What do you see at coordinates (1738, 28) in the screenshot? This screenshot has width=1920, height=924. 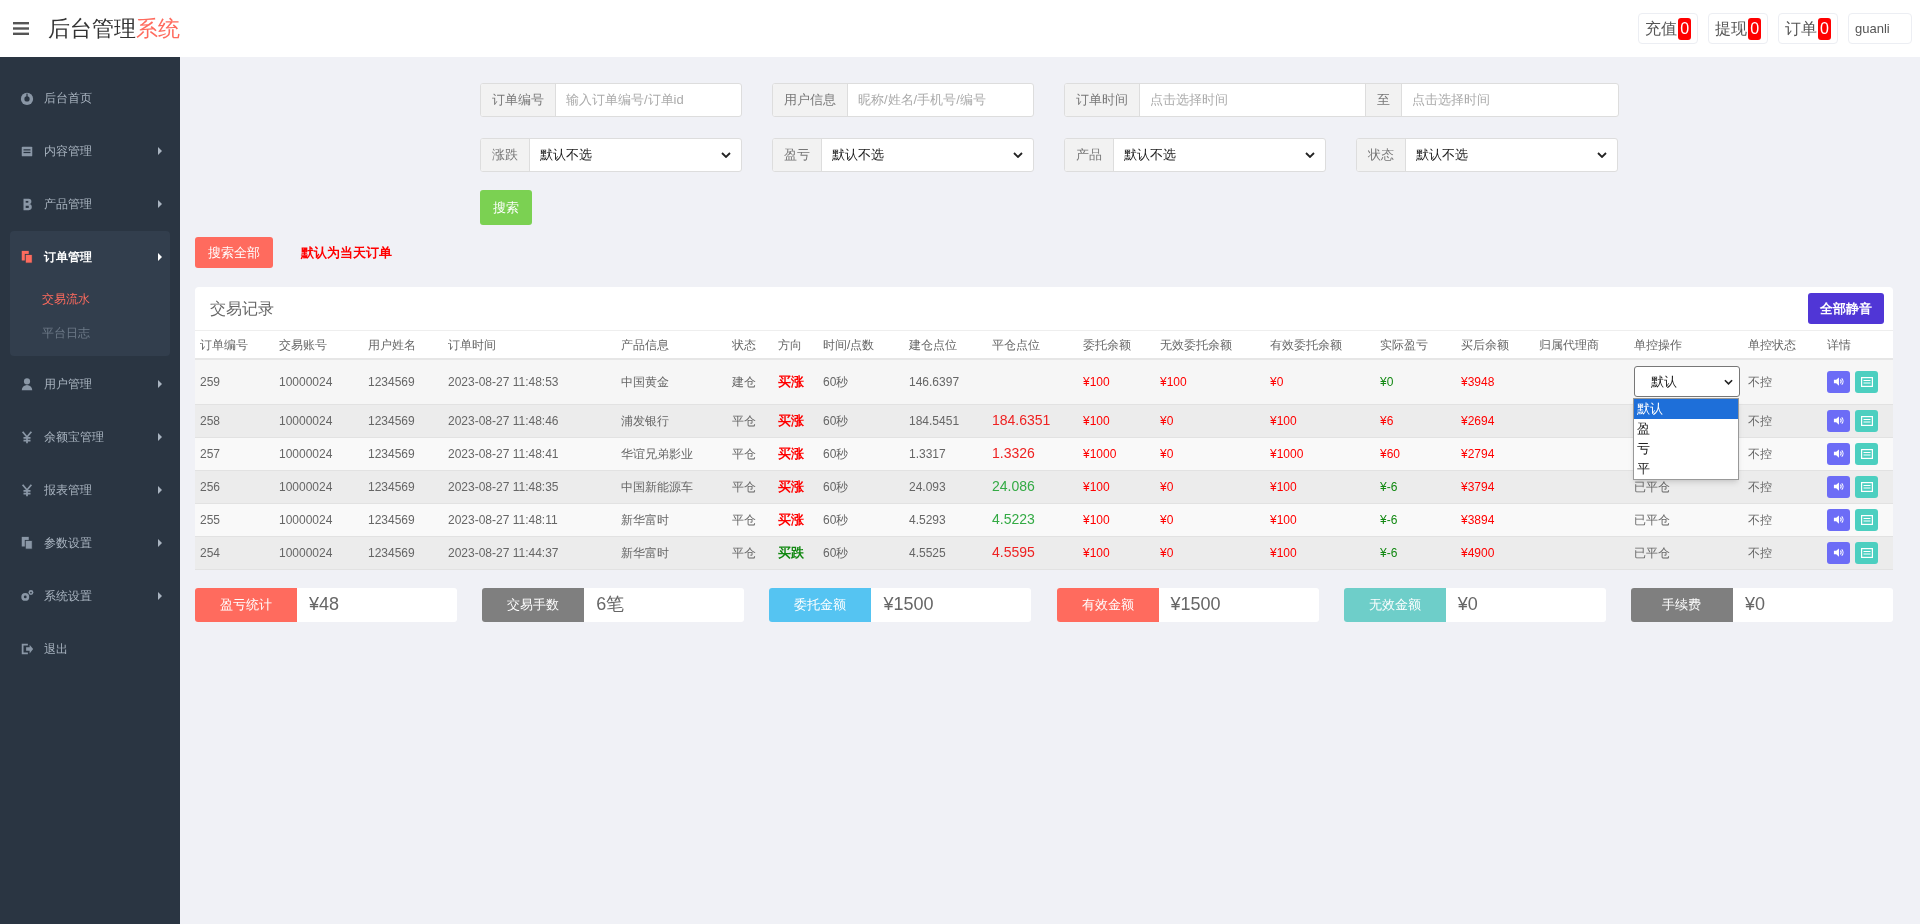 I see `header-button: 提现 0` at bounding box center [1738, 28].